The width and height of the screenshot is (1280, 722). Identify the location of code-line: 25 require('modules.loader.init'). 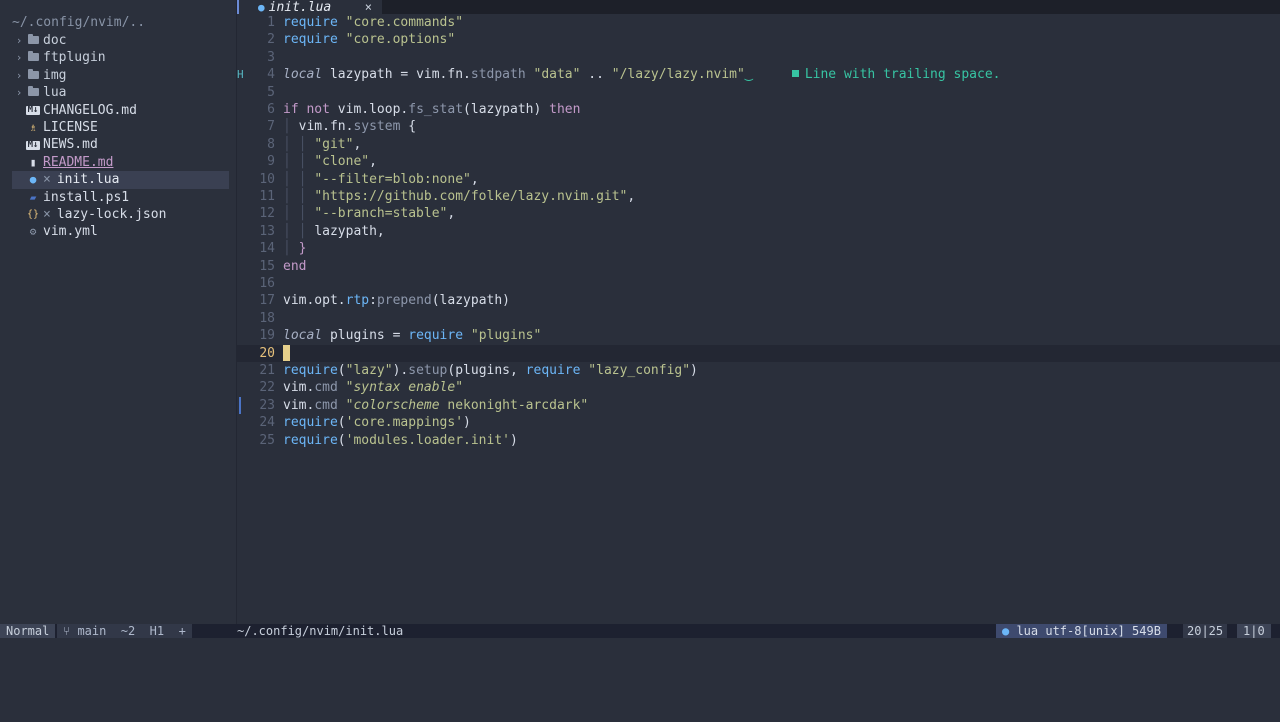
(758, 440).